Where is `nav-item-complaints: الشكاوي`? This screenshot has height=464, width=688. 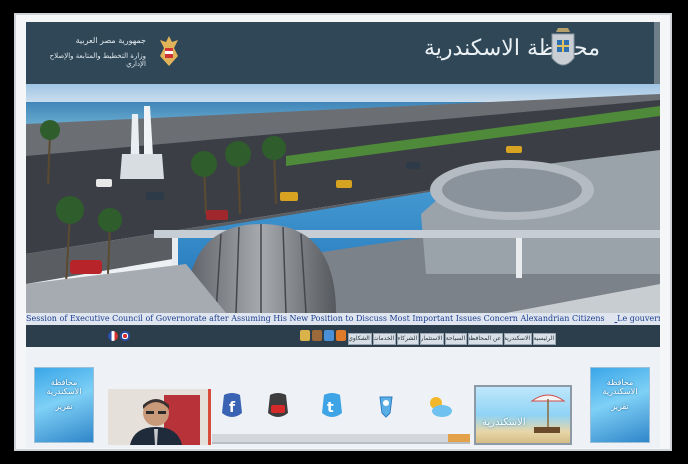 nav-item-complaints: الشكاوي is located at coordinates (360, 339).